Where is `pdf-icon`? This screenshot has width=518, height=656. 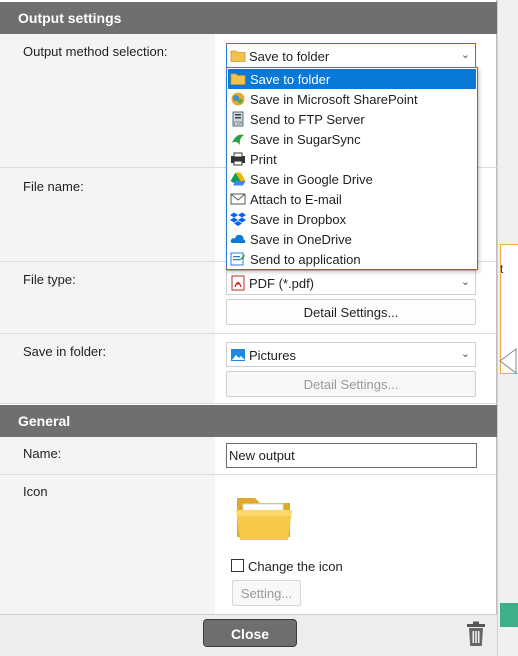
pdf-icon is located at coordinates (238, 283).